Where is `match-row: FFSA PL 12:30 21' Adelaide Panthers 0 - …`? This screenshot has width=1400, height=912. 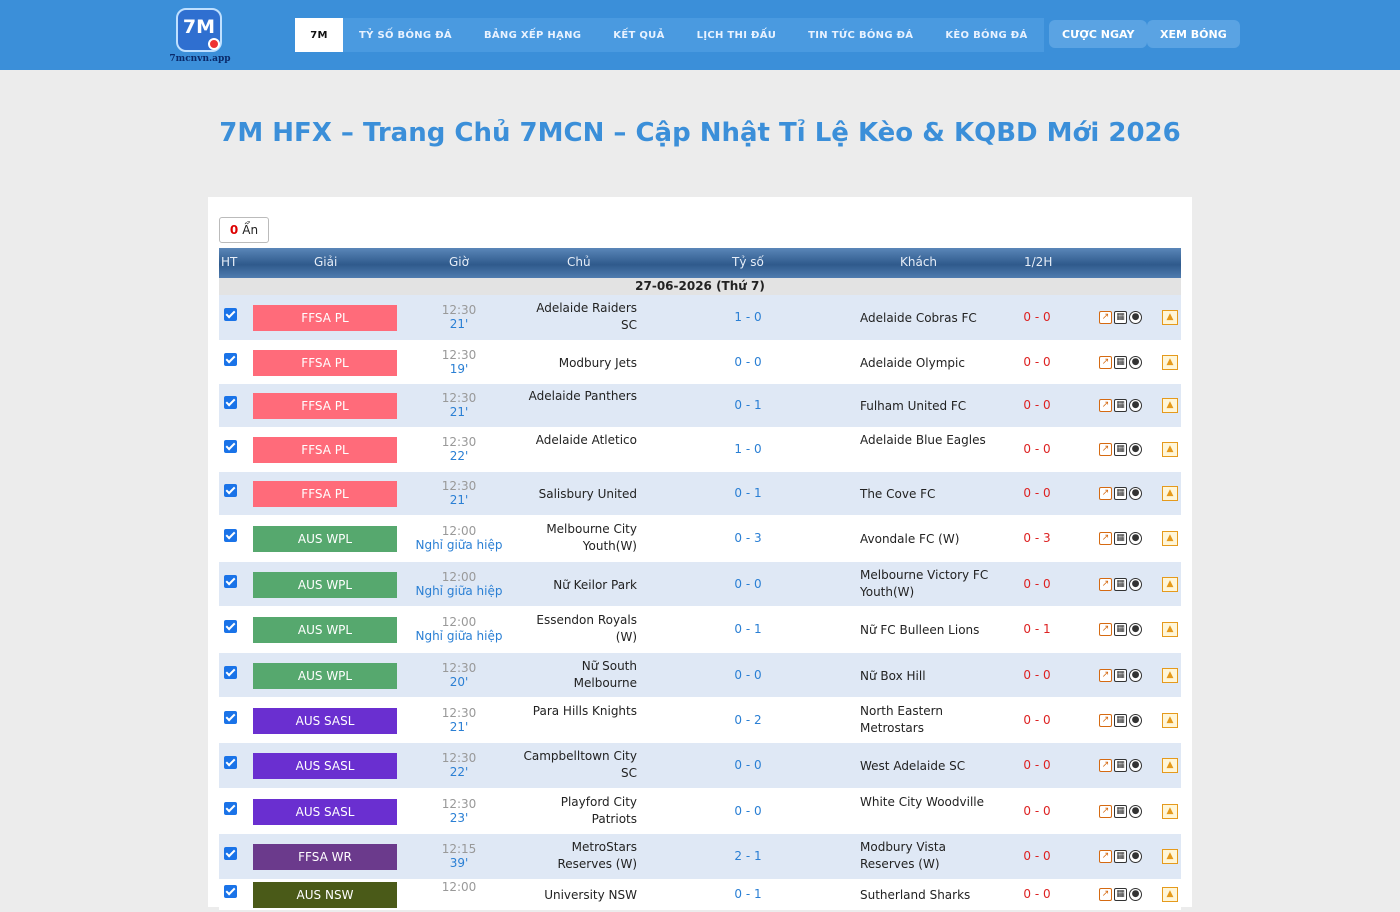 match-row: FFSA PL 12:30 21' Adelaide Panthers 0 - … is located at coordinates (700, 406).